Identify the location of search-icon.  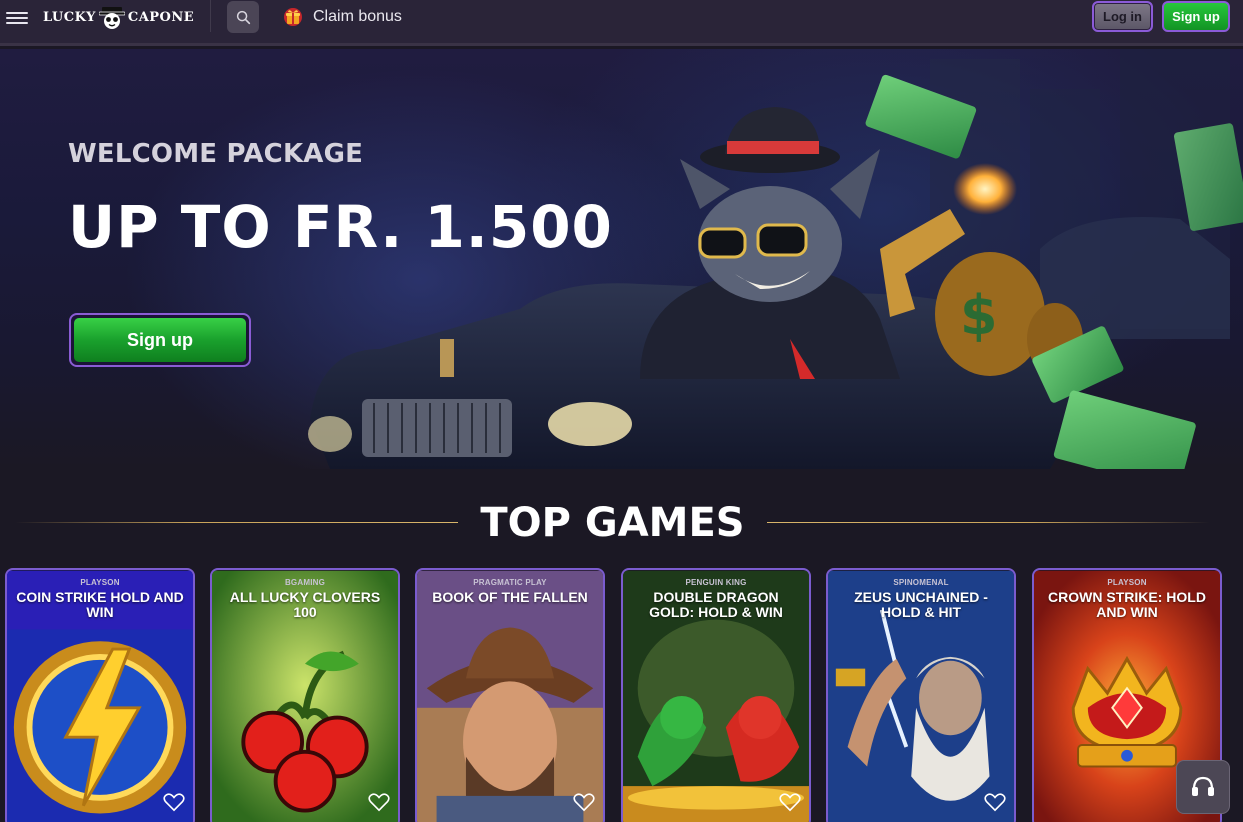
(243, 17).